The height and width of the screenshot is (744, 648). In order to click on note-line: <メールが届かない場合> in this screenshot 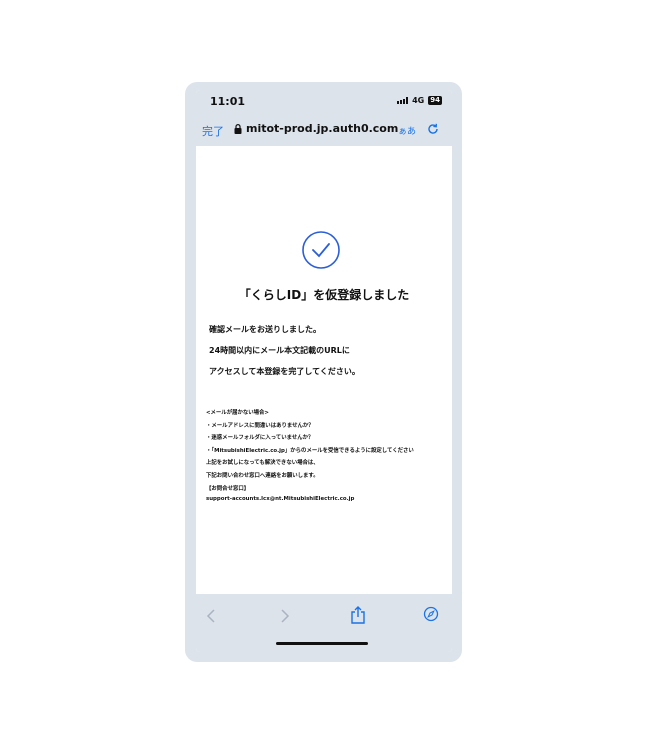, I will do `click(237, 413)`.